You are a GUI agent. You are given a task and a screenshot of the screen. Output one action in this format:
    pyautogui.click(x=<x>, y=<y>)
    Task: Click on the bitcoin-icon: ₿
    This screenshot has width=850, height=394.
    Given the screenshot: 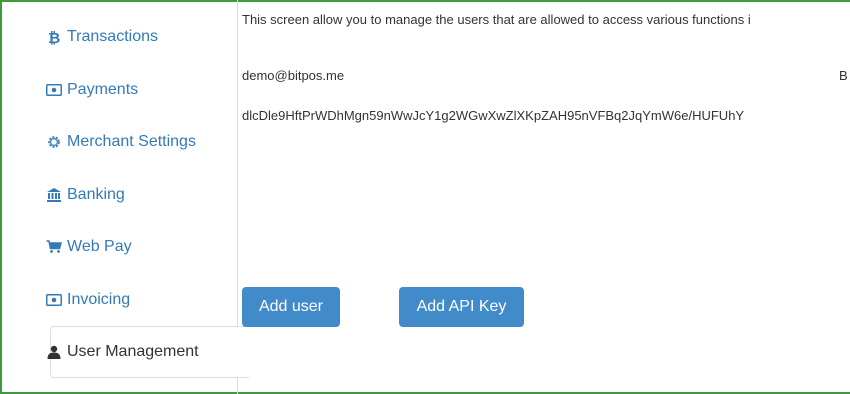 What is the action you would take?
    pyautogui.click(x=54, y=37)
    